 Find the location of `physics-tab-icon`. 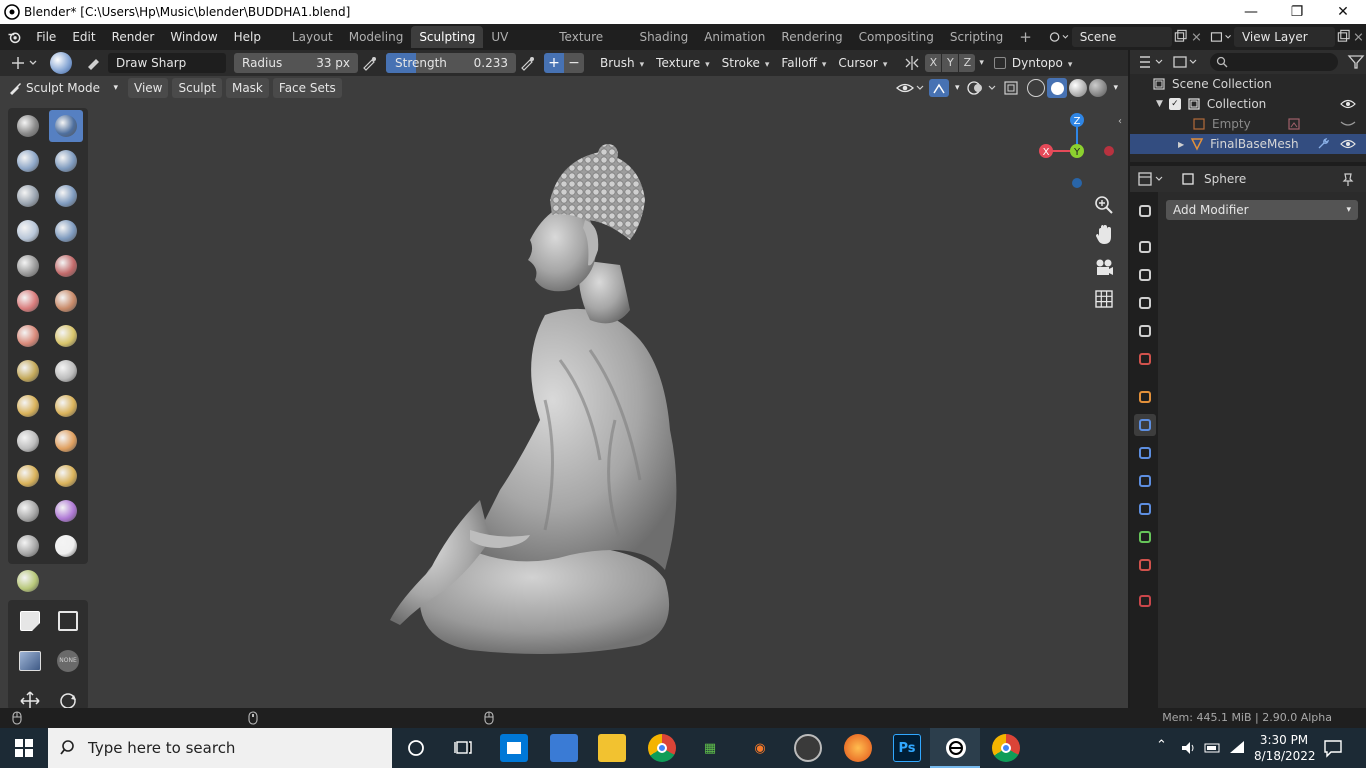

physics-tab-icon is located at coordinates (1145, 481).